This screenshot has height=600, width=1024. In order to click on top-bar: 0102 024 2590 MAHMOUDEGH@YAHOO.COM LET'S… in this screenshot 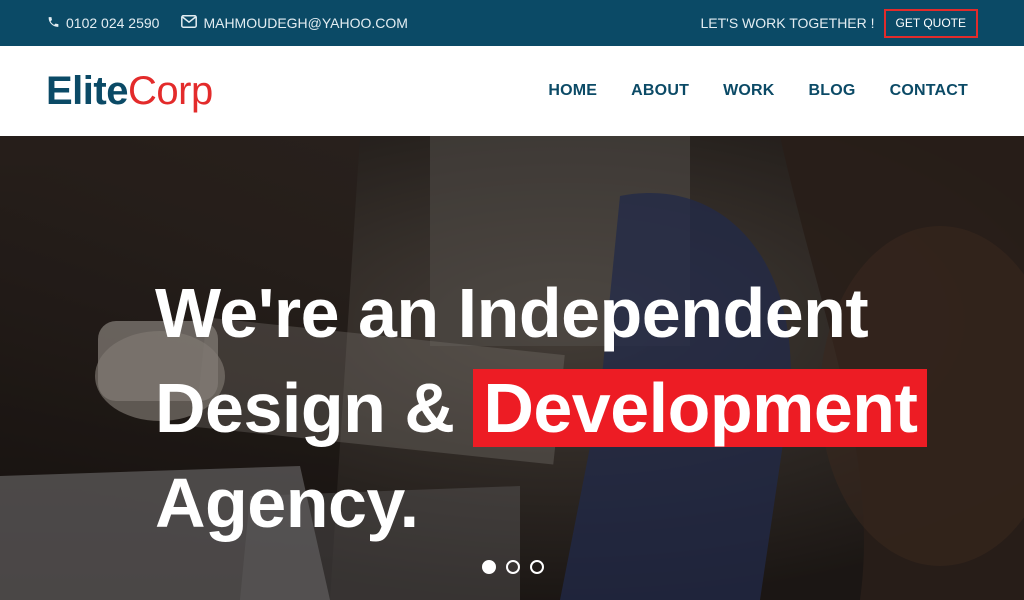, I will do `click(512, 23)`.